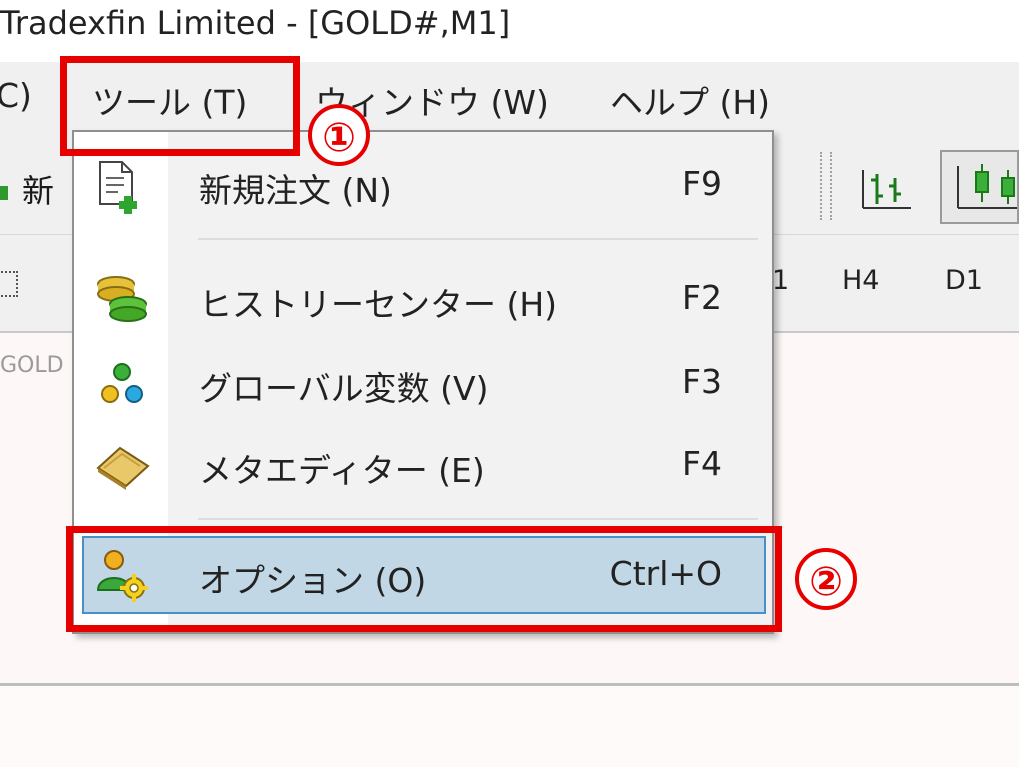  What do you see at coordinates (255, 23) in the screenshot?
I see `window-title: Tradexfin Limited - [GOLD#,M1]` at bounding box center [255, 23].